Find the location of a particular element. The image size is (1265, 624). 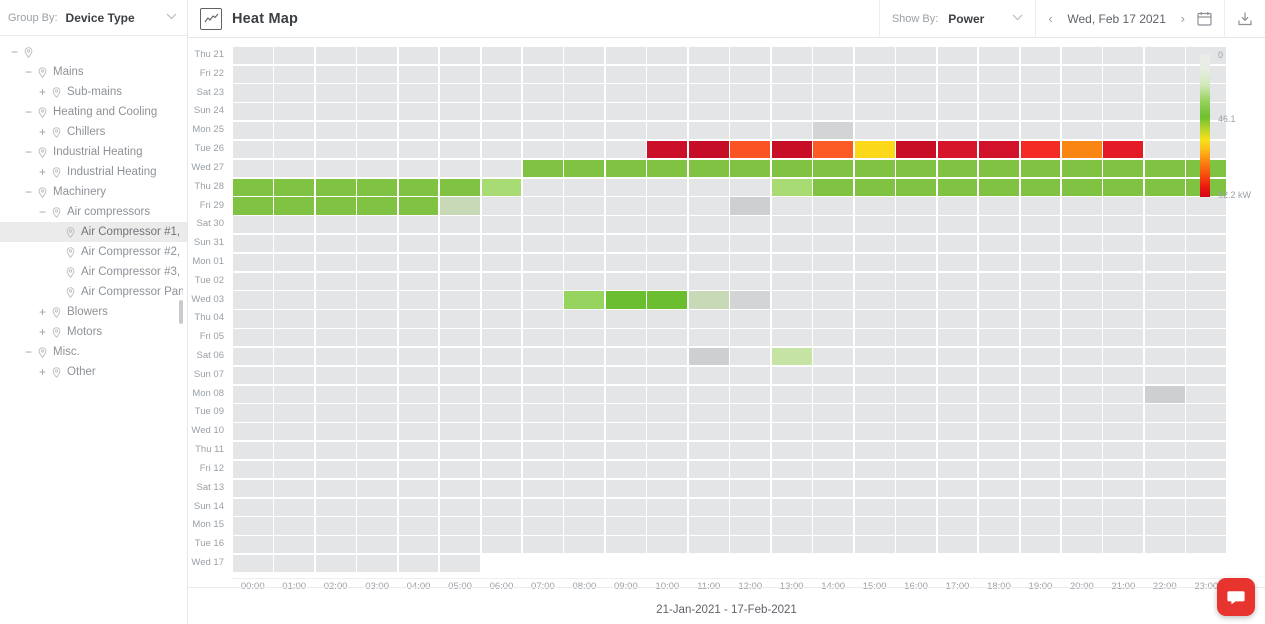

calendar-icon is located at coordinates (1204, 18).